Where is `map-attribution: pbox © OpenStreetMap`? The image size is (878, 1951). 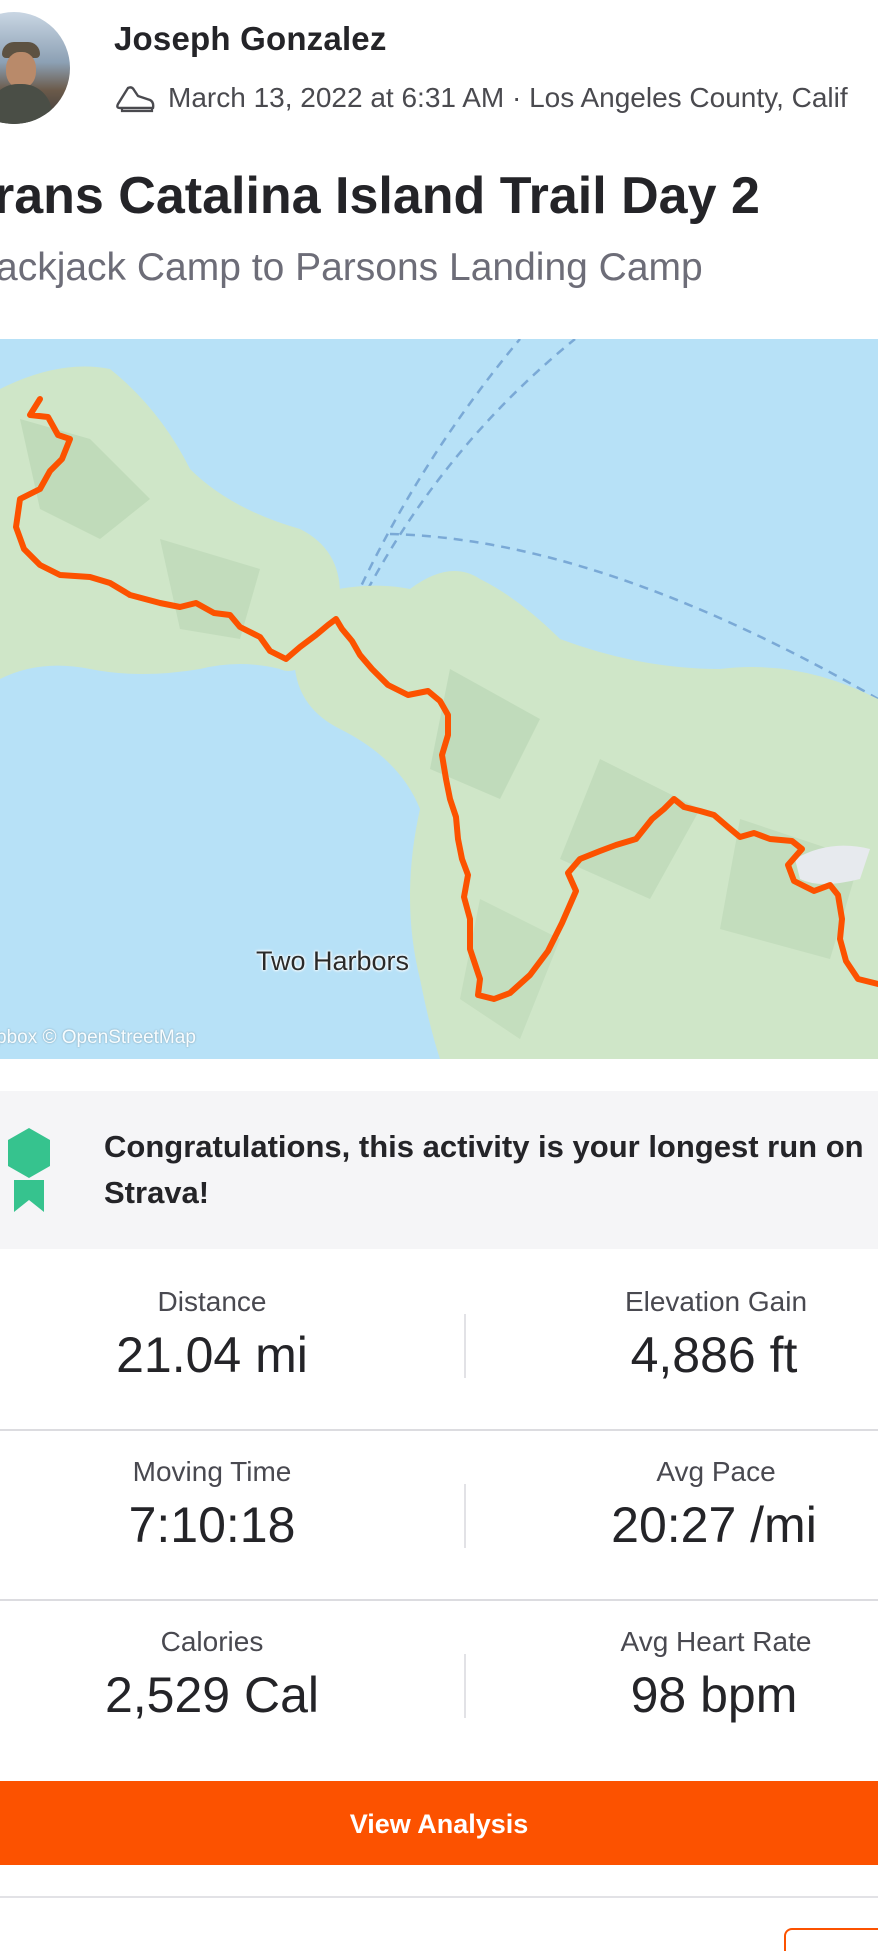
map-attribution: pbox © OpenStreetMap is located at coordinates (98, 1038).